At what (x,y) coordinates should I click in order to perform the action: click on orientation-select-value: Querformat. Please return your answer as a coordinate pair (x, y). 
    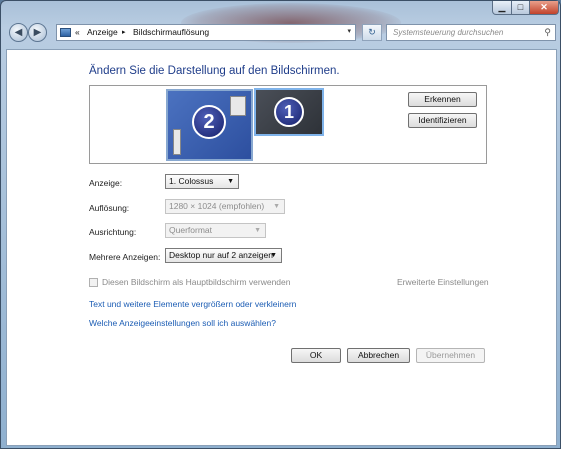
    Looking at the image, I should click on (190, 230).